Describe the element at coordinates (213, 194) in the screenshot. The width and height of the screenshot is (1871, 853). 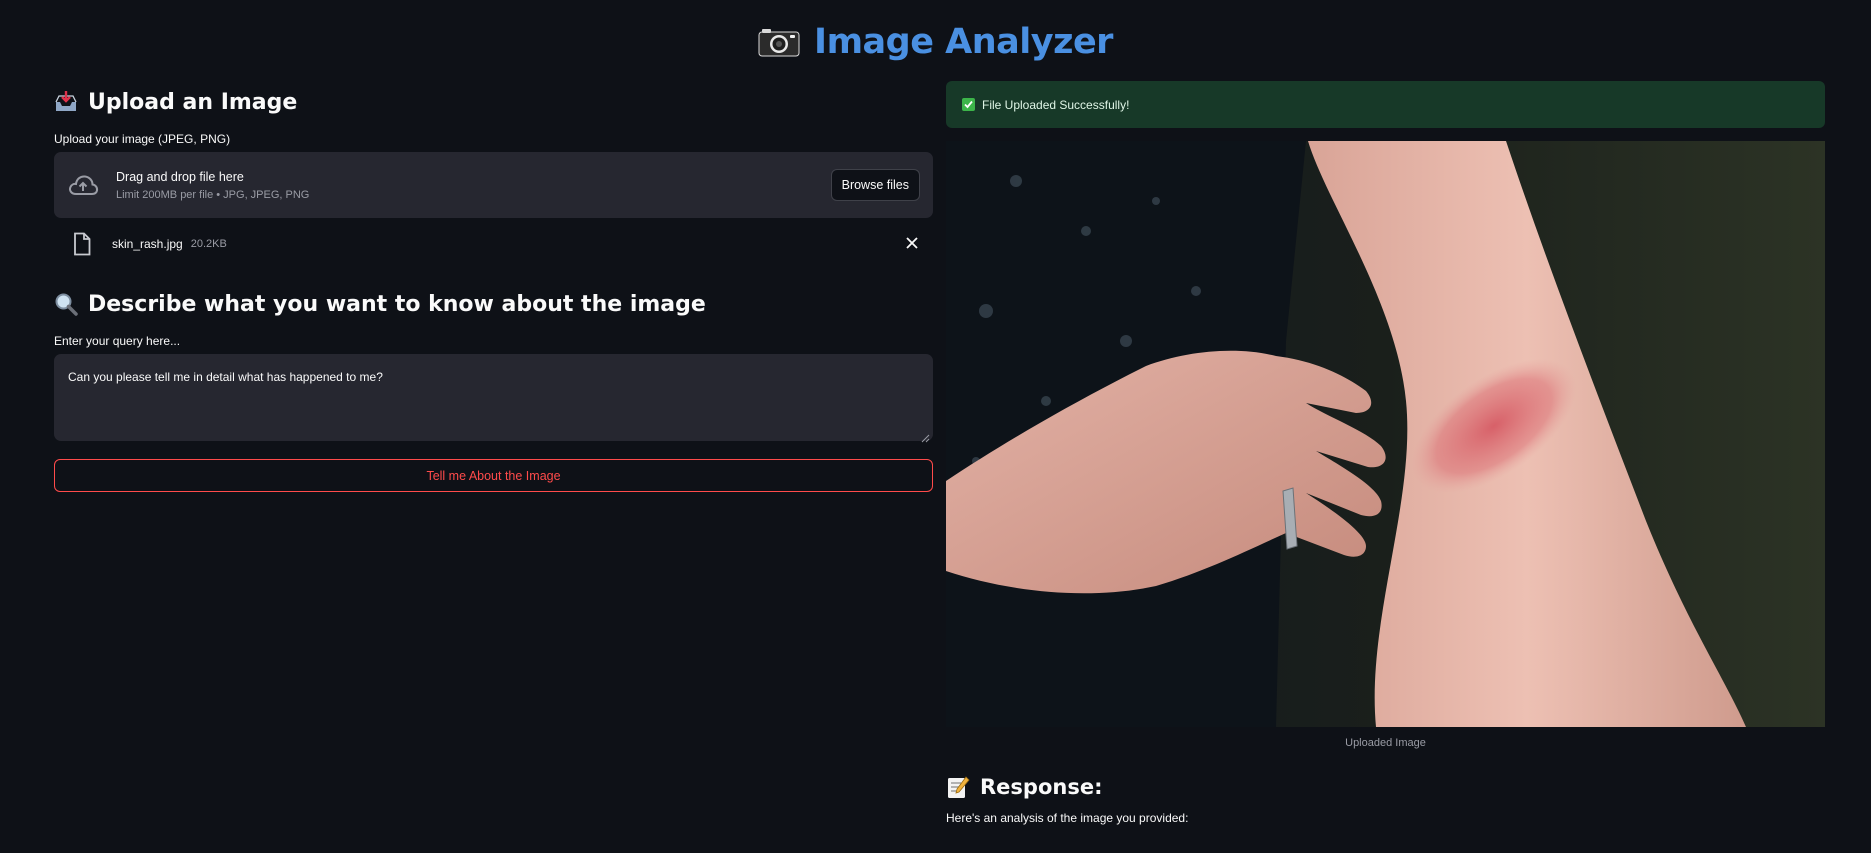
I see `dropzone-limits: Limit 200MB per file • JPG, JPEG, PNG` at that location.